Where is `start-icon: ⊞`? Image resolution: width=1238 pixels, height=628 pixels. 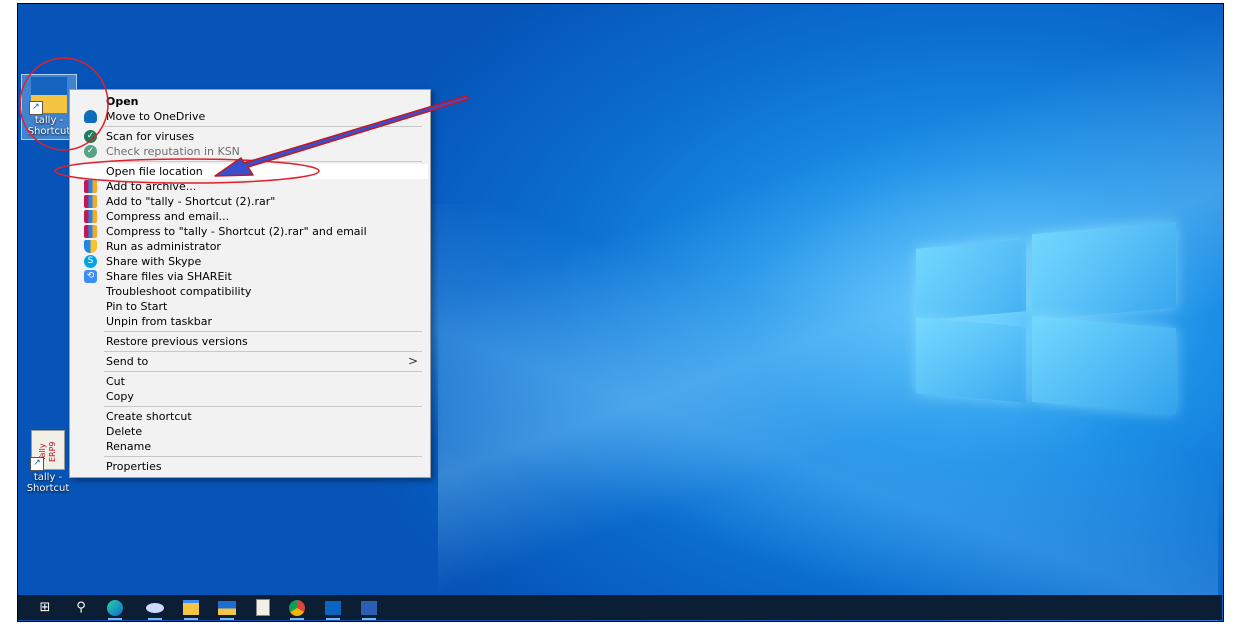
start-icon: ⊞ is located at coordinates (45, 607).